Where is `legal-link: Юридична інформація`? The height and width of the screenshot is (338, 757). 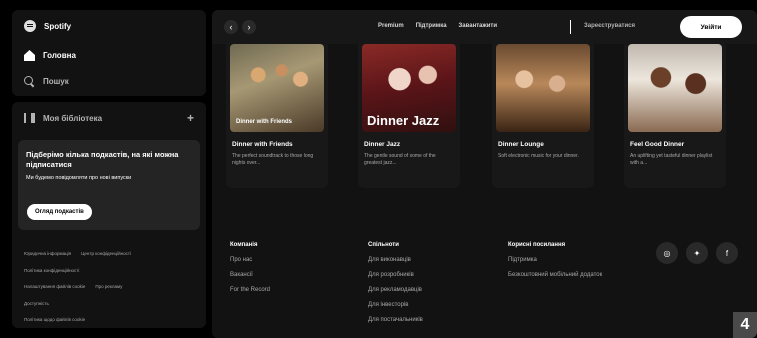 legal-link: Юридична інформація is located at coordinates (47, 254).